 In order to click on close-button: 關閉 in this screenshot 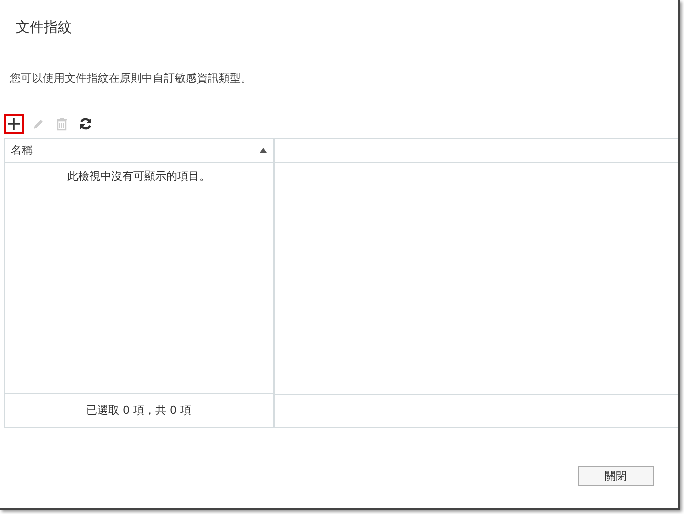, I will do `click(616, 476)`.